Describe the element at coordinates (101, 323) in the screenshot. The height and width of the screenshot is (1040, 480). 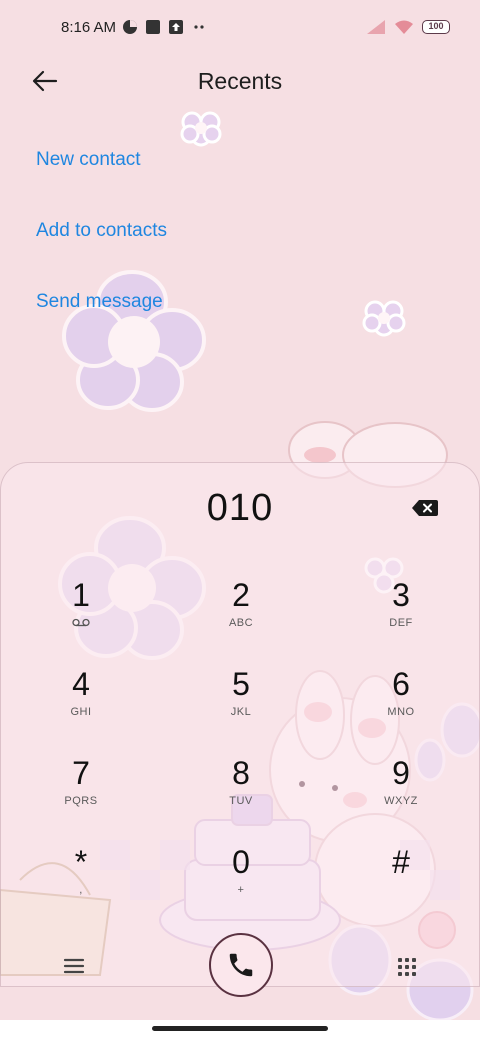
I see `send-message-button: Send message` at that location.